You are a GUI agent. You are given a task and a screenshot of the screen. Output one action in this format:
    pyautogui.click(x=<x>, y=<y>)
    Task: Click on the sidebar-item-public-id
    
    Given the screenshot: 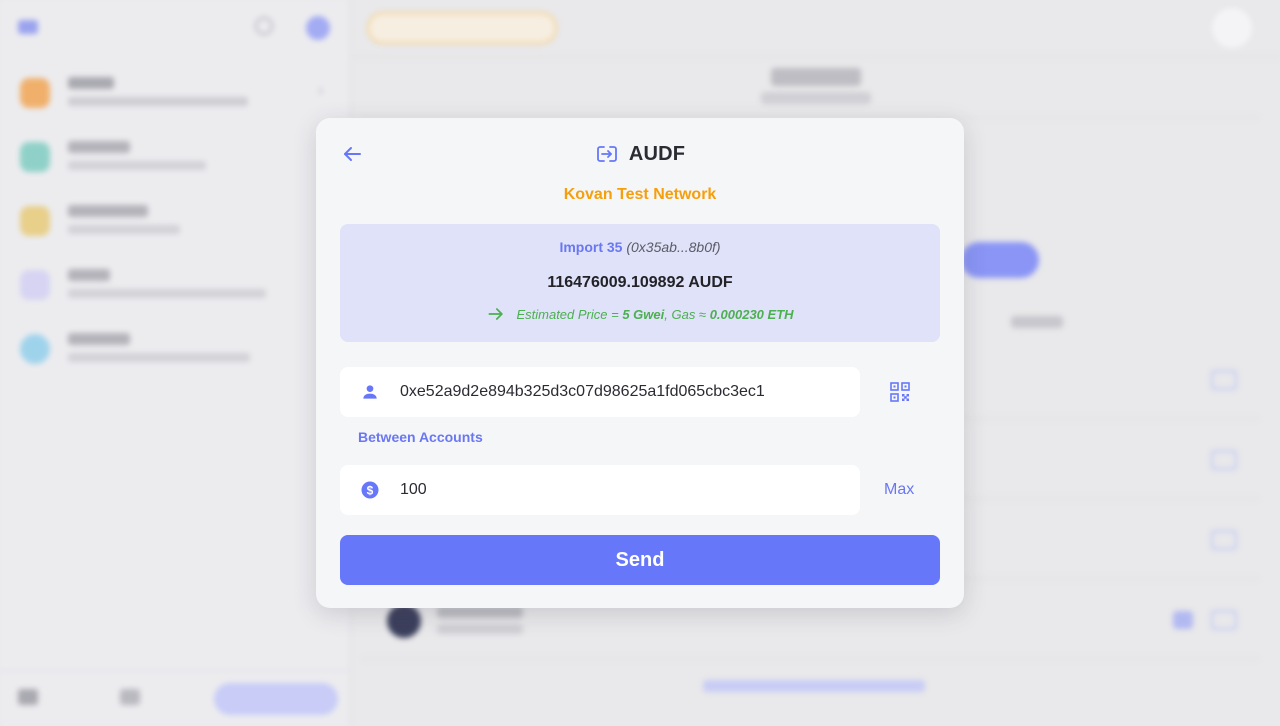 What is the action you would take?
    pyautogui.click(x=180, y=348)
    